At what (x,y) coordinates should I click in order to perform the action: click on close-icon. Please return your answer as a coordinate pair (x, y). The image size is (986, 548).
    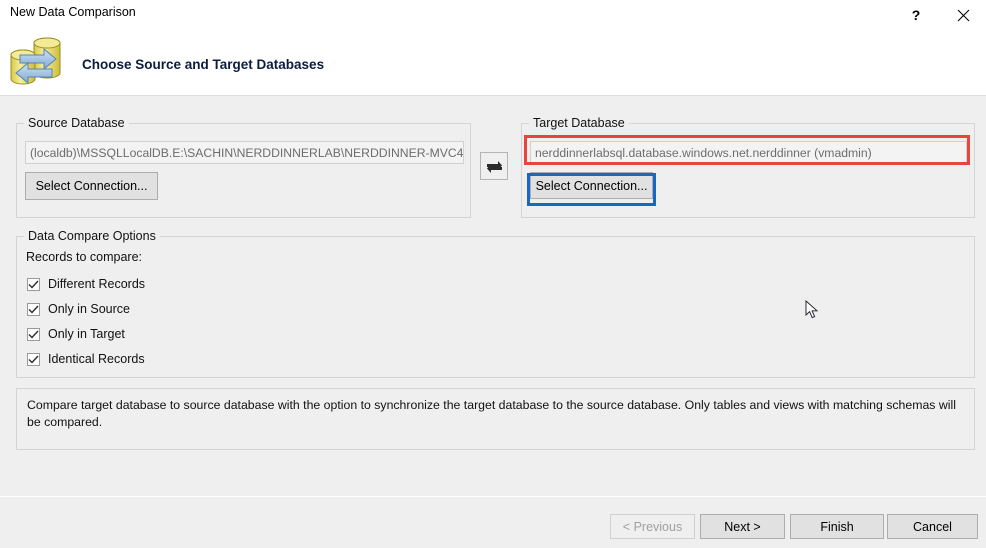
    Looking at the image, I should click on (963, 15).